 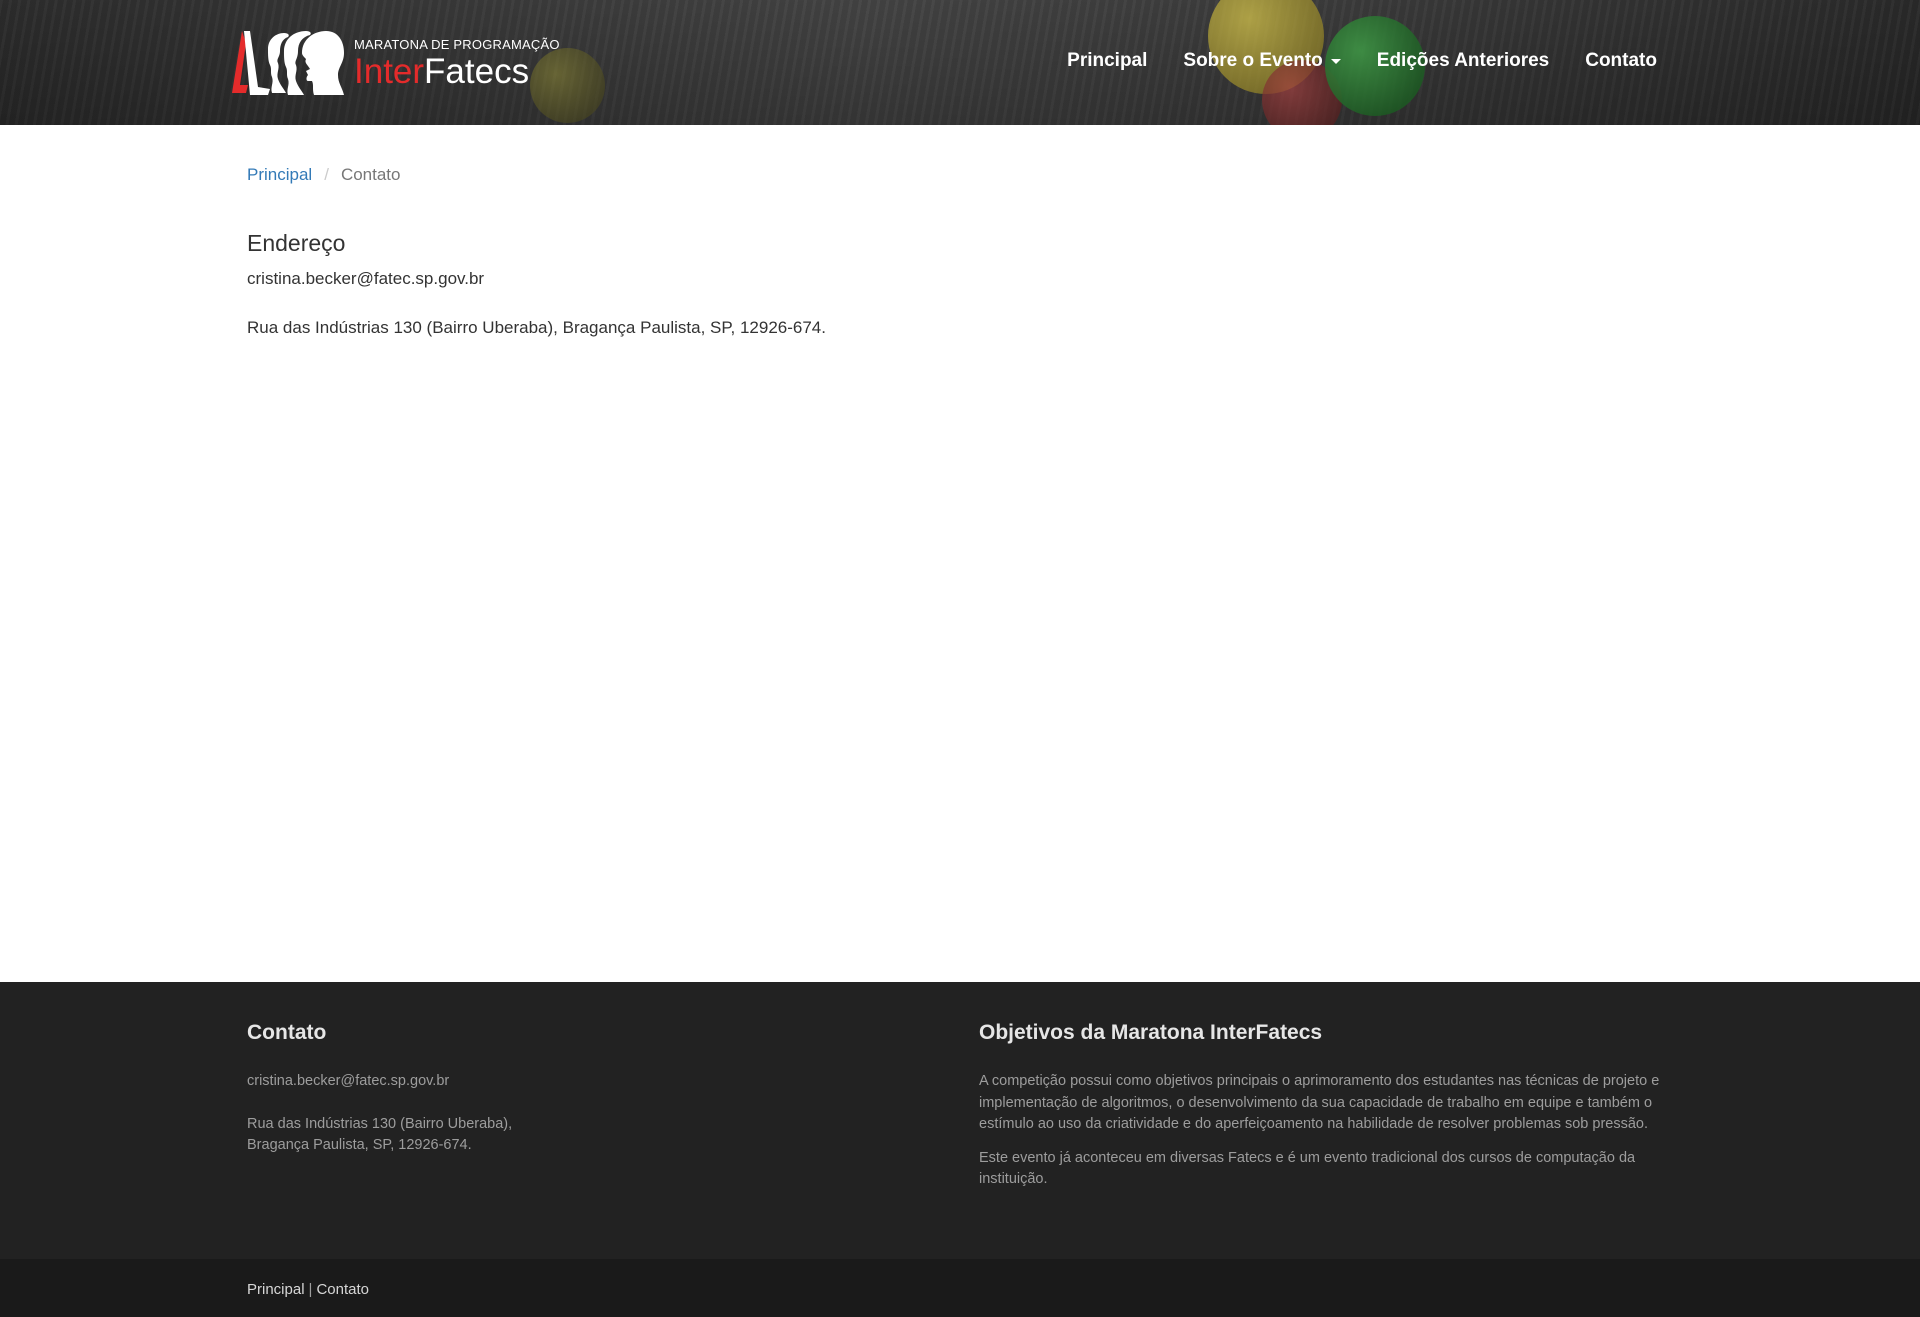 I want to click on footer-contact-title: Contato, so click(x=287, y=1032).